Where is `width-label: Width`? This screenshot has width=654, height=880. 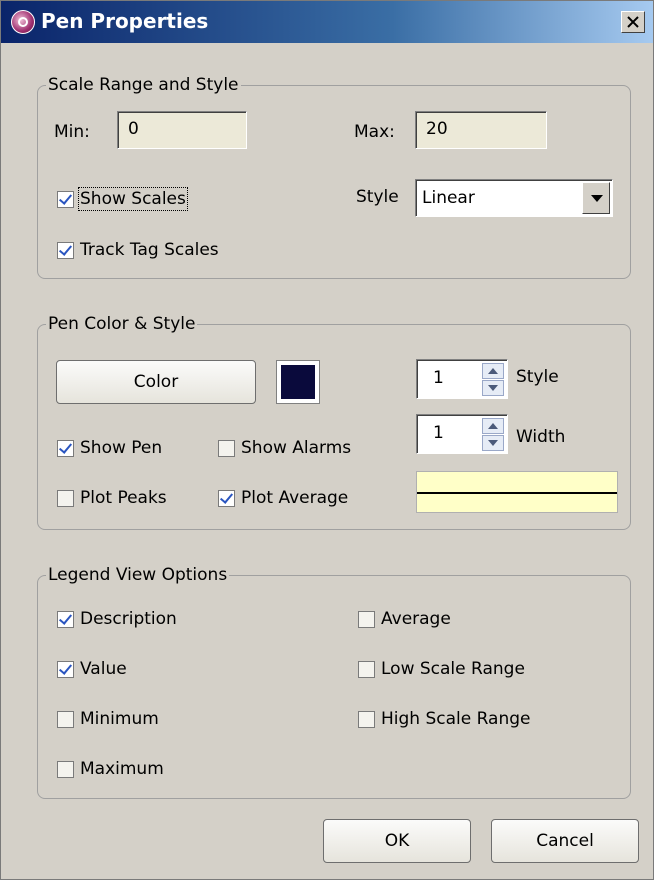
width-label: Width is located at coordinates (541, 437).